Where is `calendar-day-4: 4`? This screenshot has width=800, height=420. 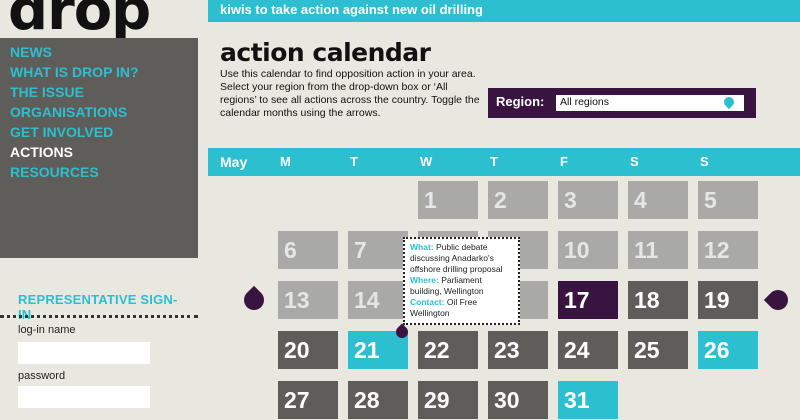 calendar-day-4: 4 is located at coordinates (658, 200).